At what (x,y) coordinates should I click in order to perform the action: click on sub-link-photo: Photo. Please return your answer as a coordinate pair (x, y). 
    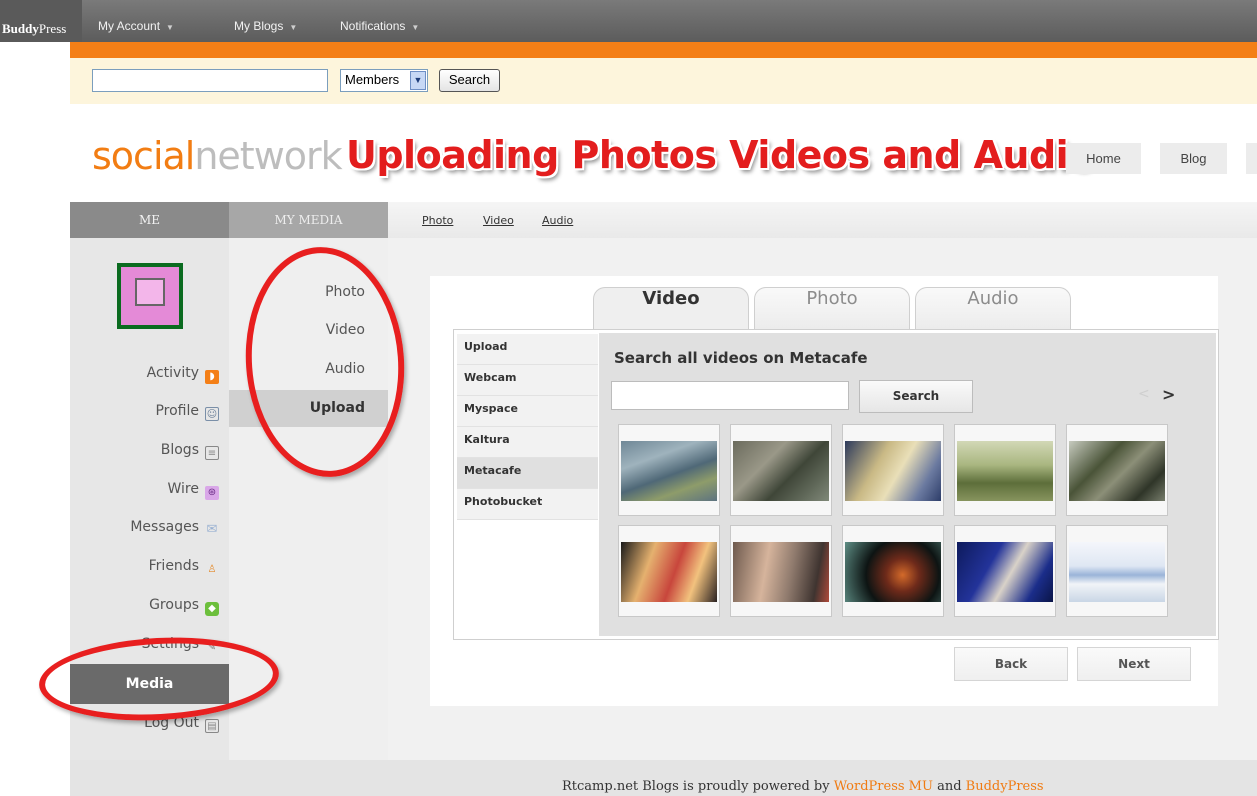
    Looking at the image, I should click on (437, 220).